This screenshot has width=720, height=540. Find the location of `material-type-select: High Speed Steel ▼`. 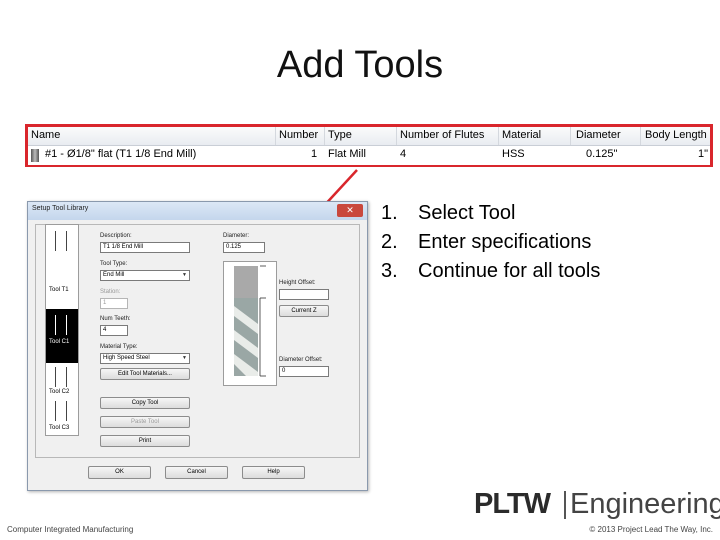

material-type-select: High Speed Steel ▼ is located at coordinates (145, 358).